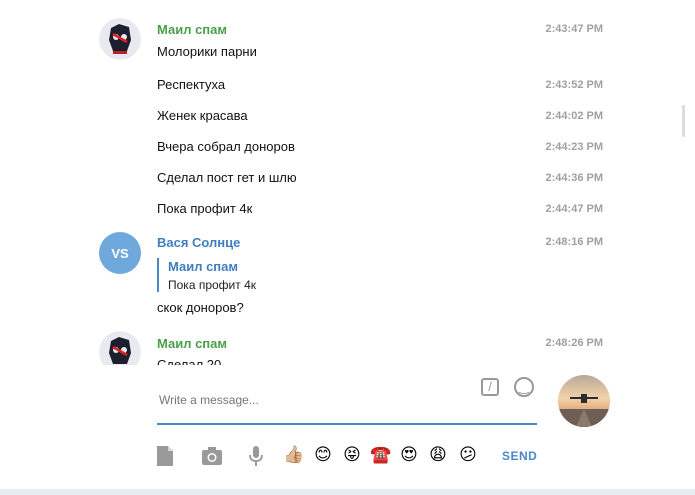  I want to click on message-text: Молорики парни, so click(207, 51).